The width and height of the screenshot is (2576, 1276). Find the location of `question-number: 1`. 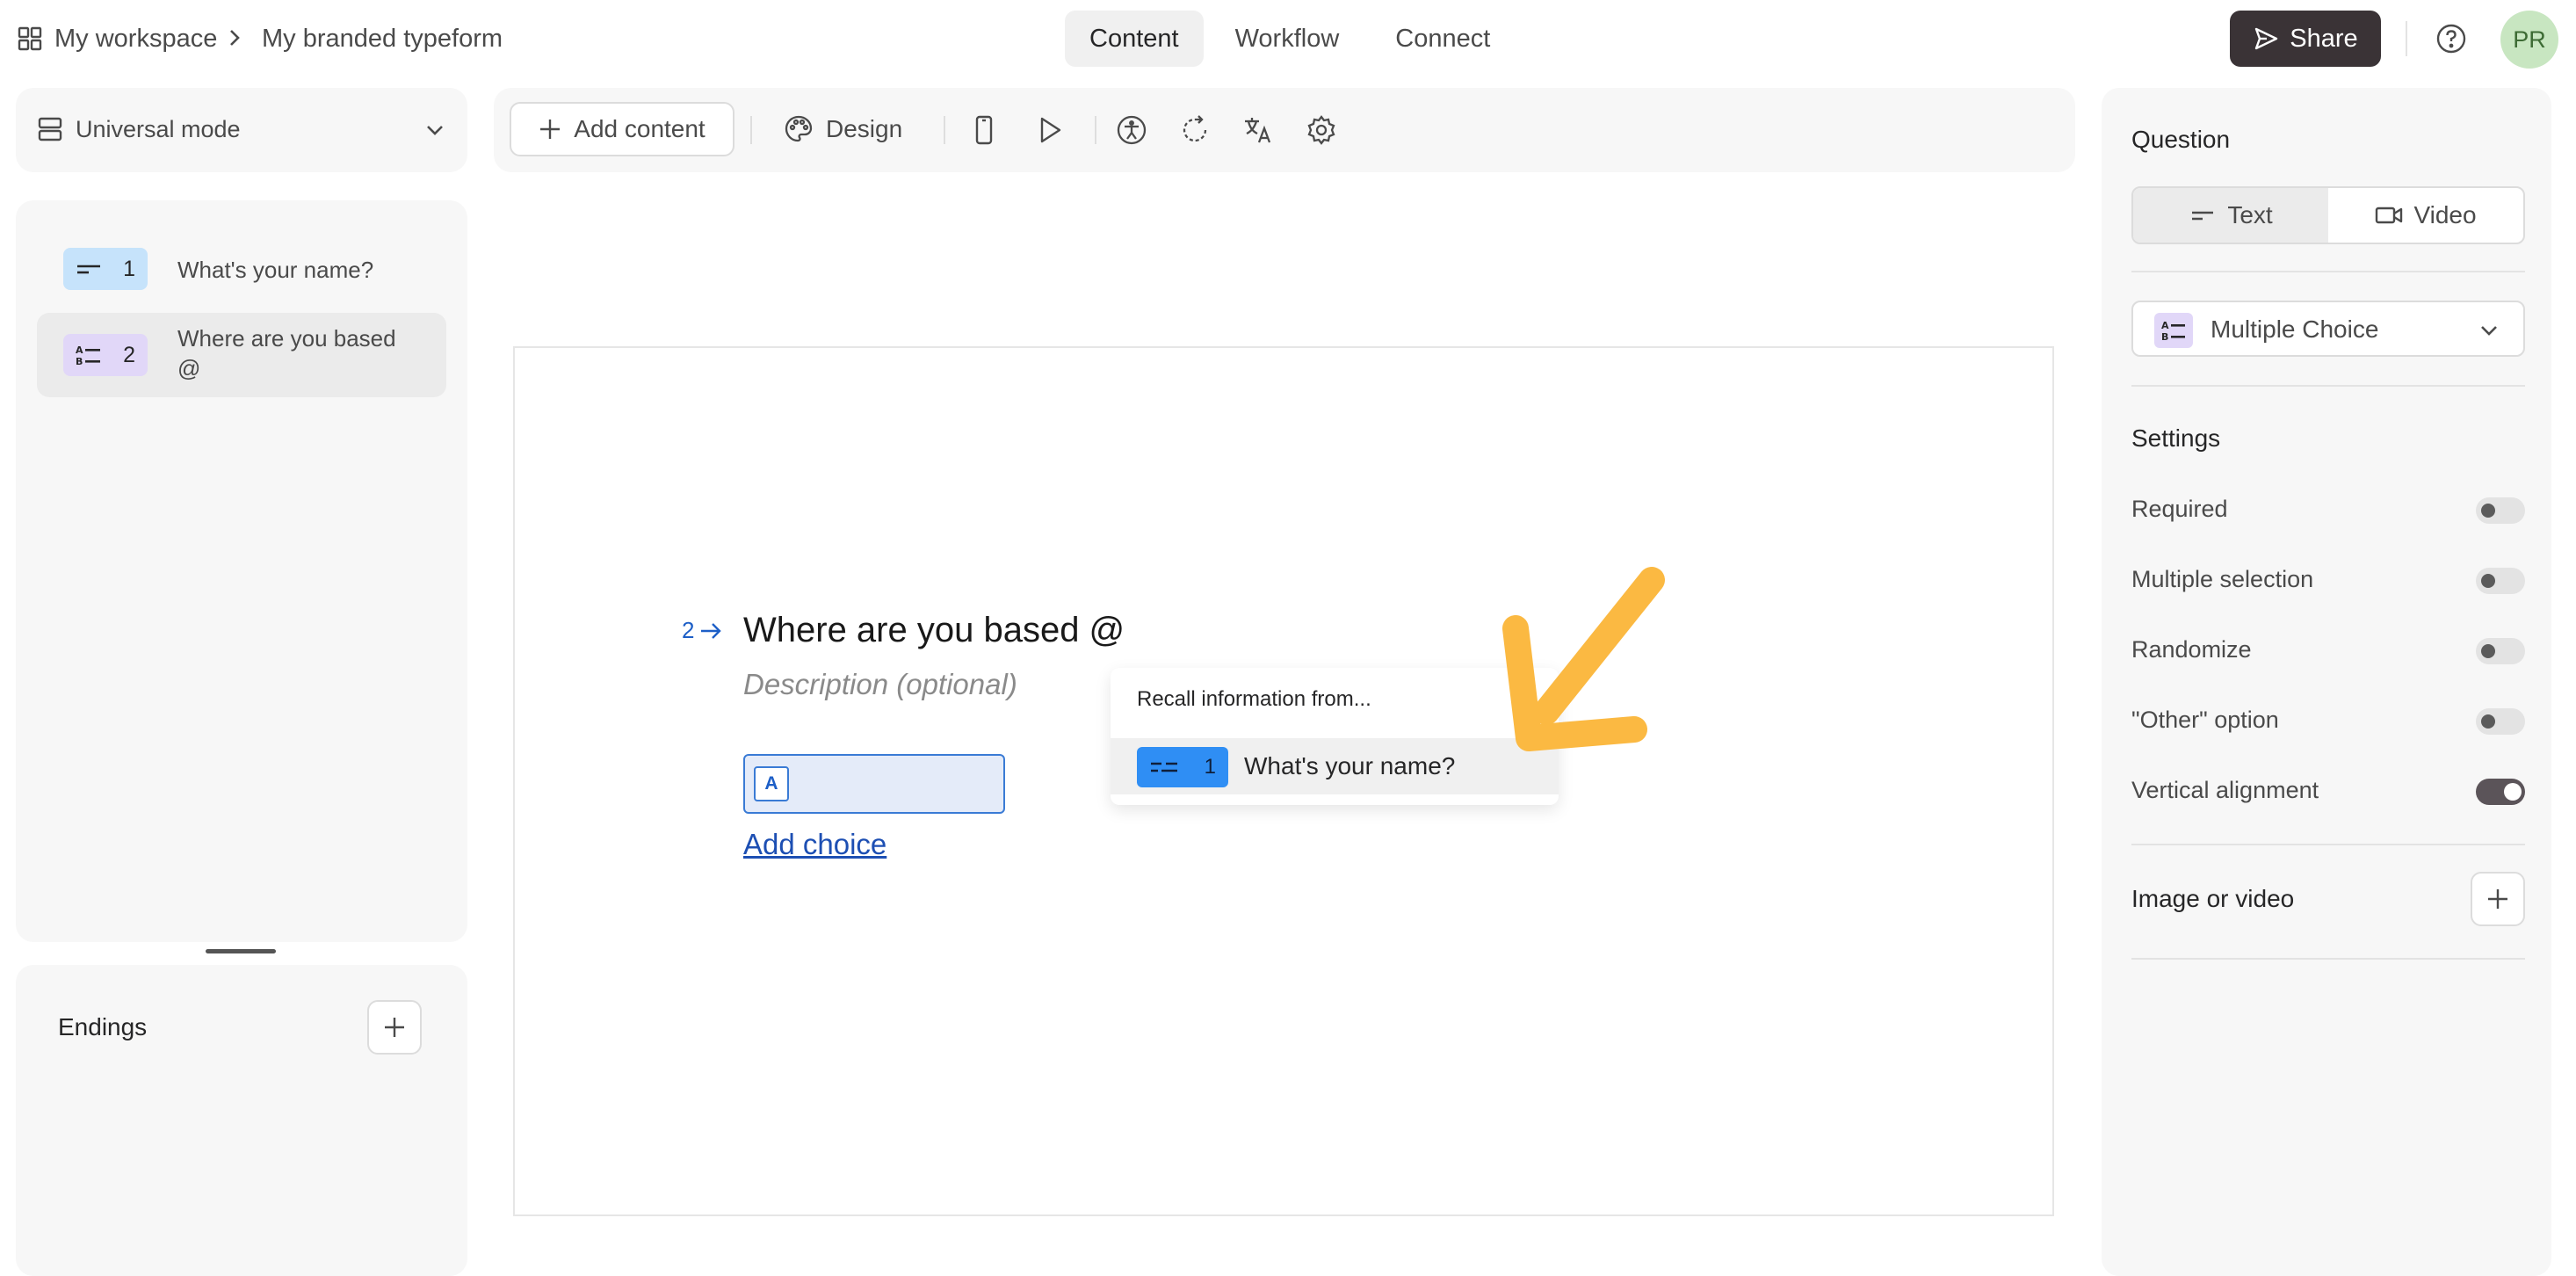

question-number: 1 is located at coordinates (129, 268).